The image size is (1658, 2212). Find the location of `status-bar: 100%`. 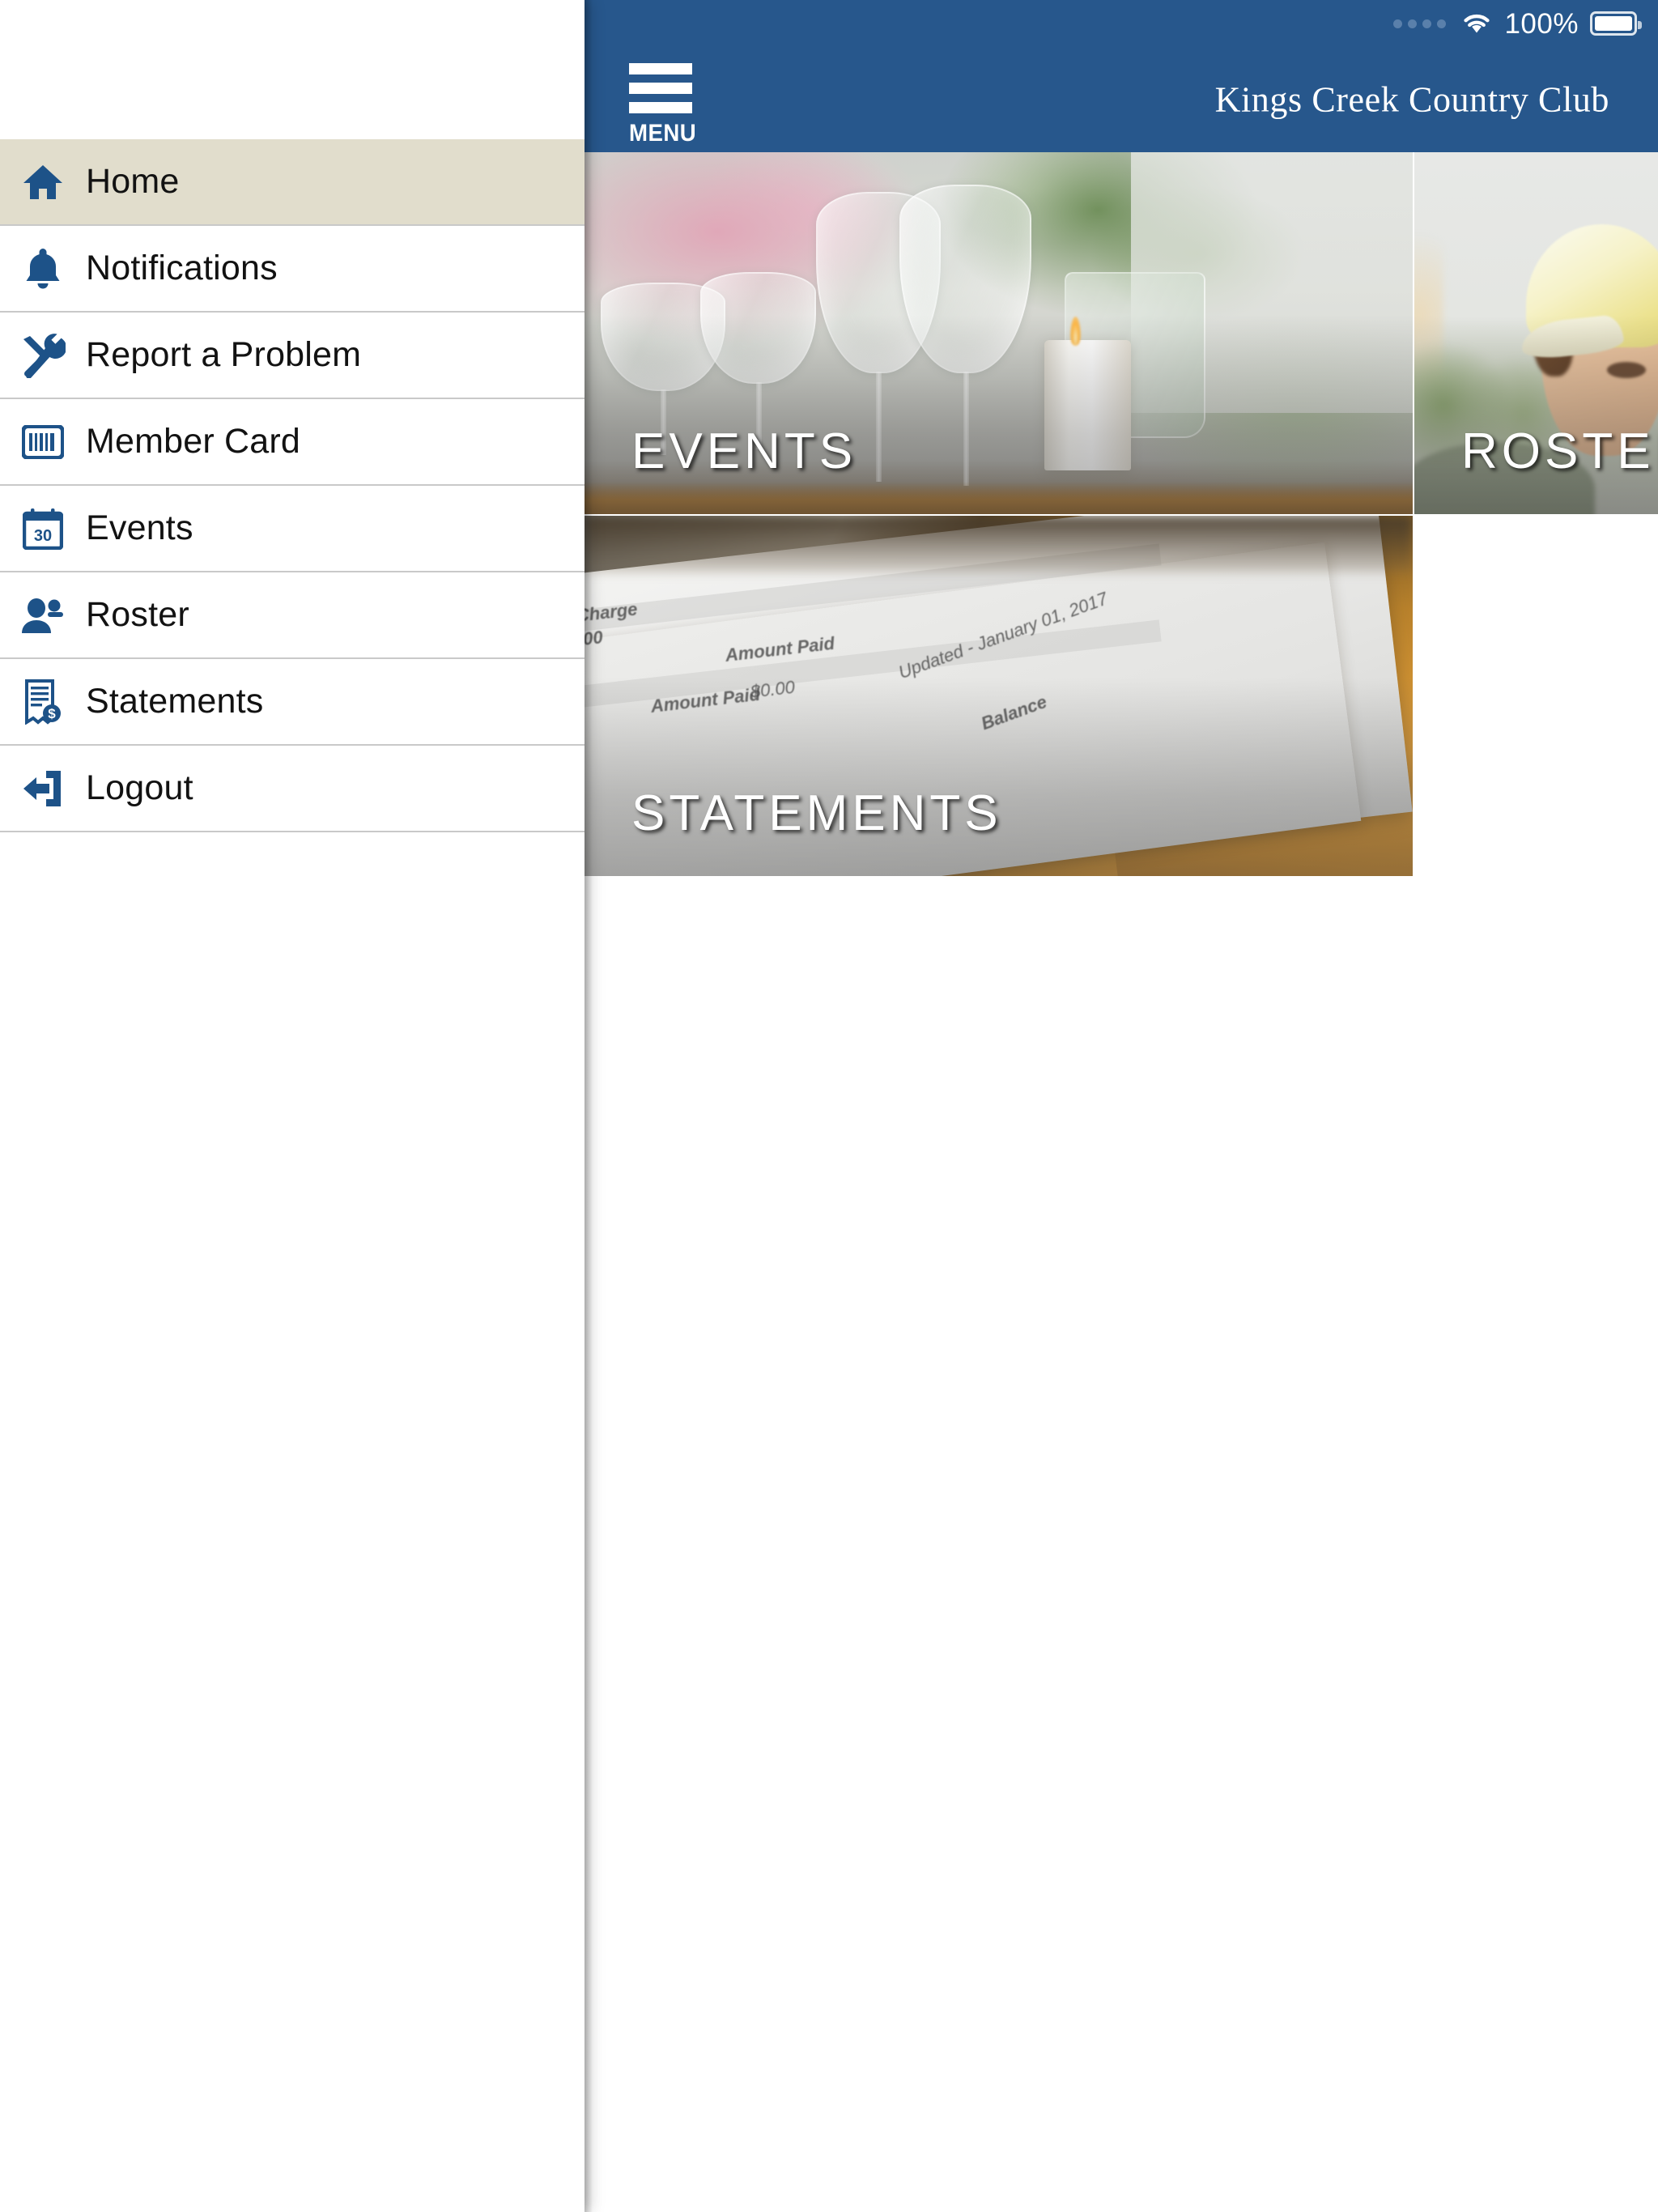

status-bar: 100% is located at coordinates (1121, 24).